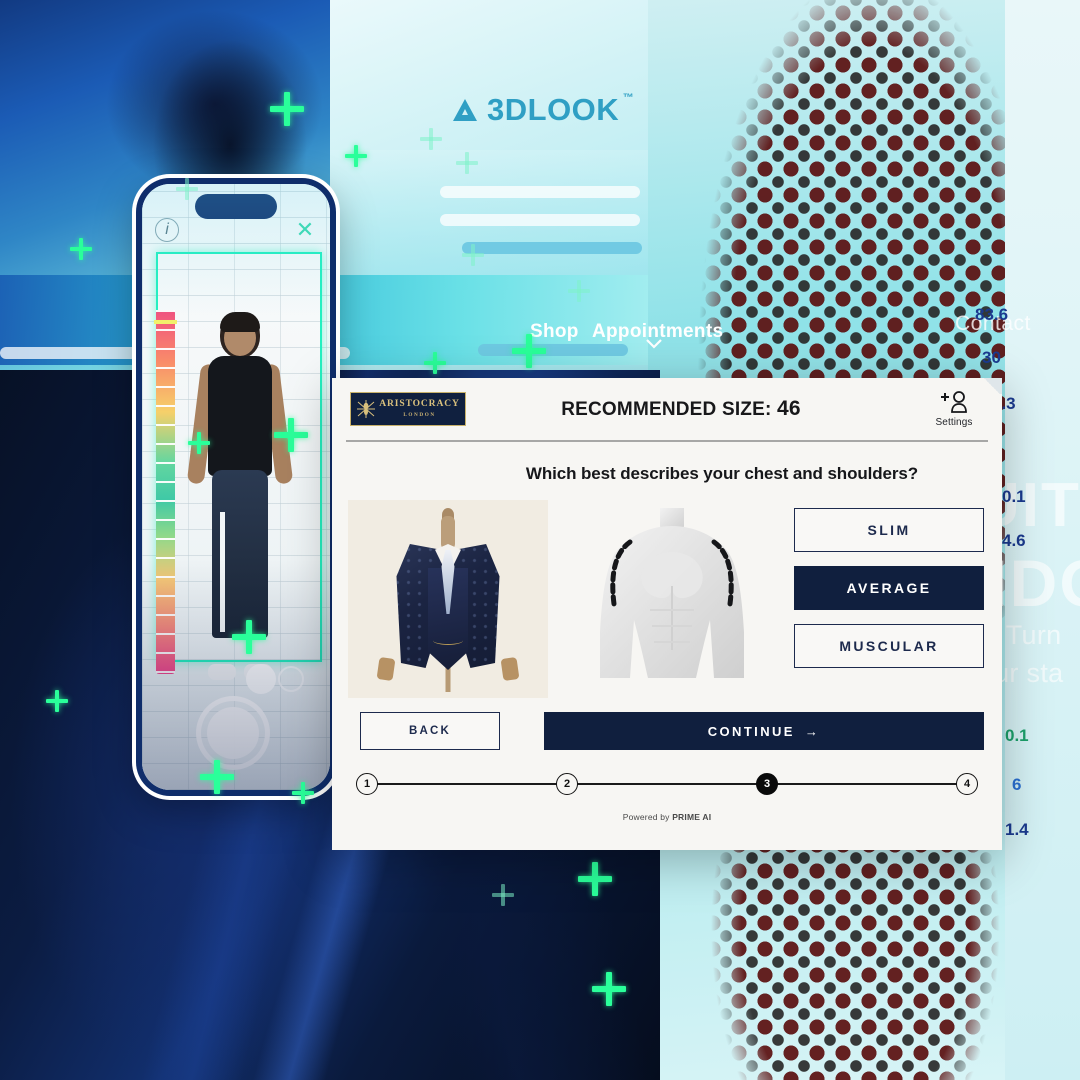 The image size is (1080, 1080). Describe the element at coordinates (240, 322) in the screenshot. I see `person-hair` at that location.